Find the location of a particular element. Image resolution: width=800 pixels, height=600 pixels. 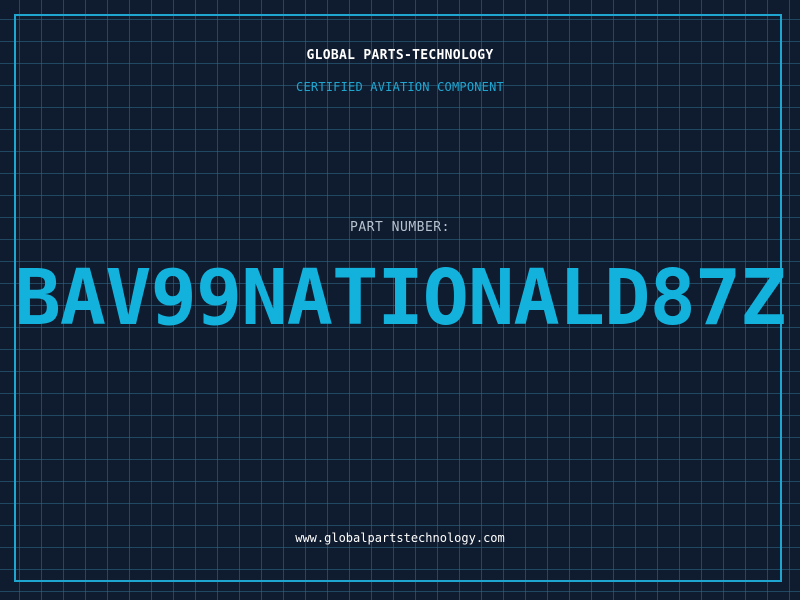

subtitle: CERTIFIED AVIATION COMPONENT is located at coordinates (400, 87).